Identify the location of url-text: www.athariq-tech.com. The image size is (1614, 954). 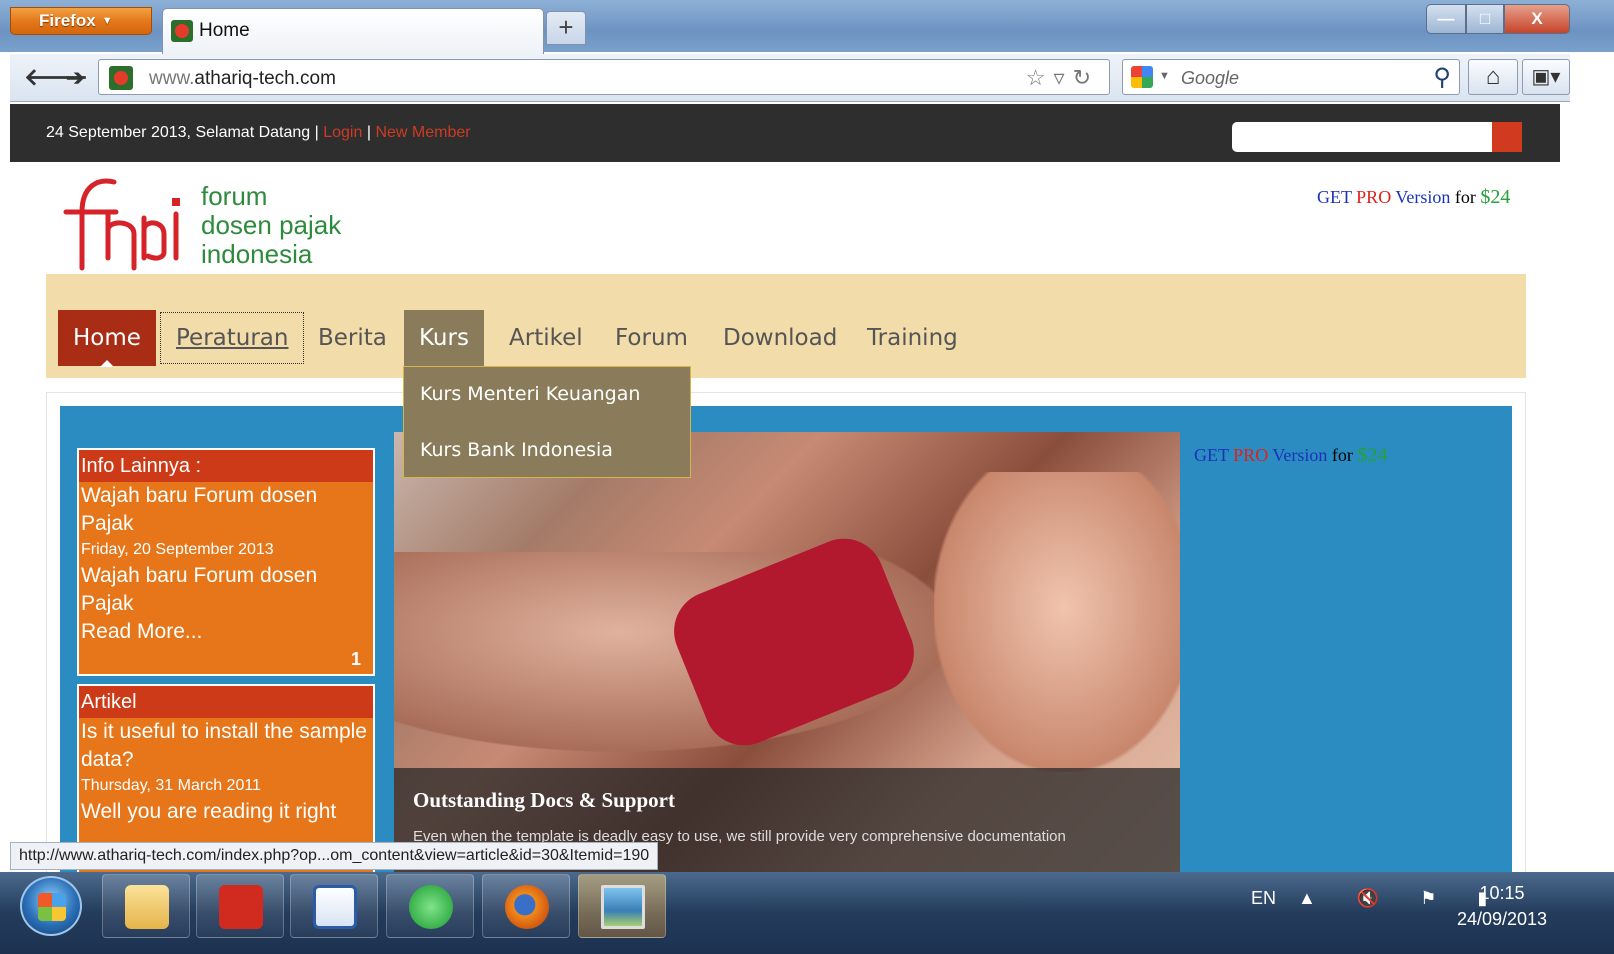
(242, 78).